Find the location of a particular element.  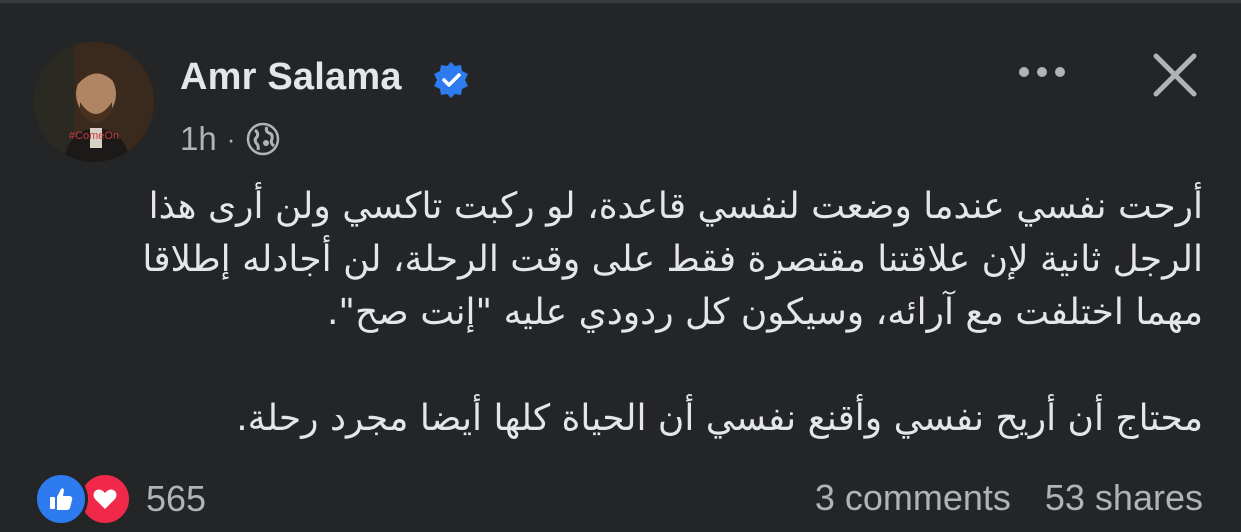

thumbs-up-icon is located at coordinates (61, 499).